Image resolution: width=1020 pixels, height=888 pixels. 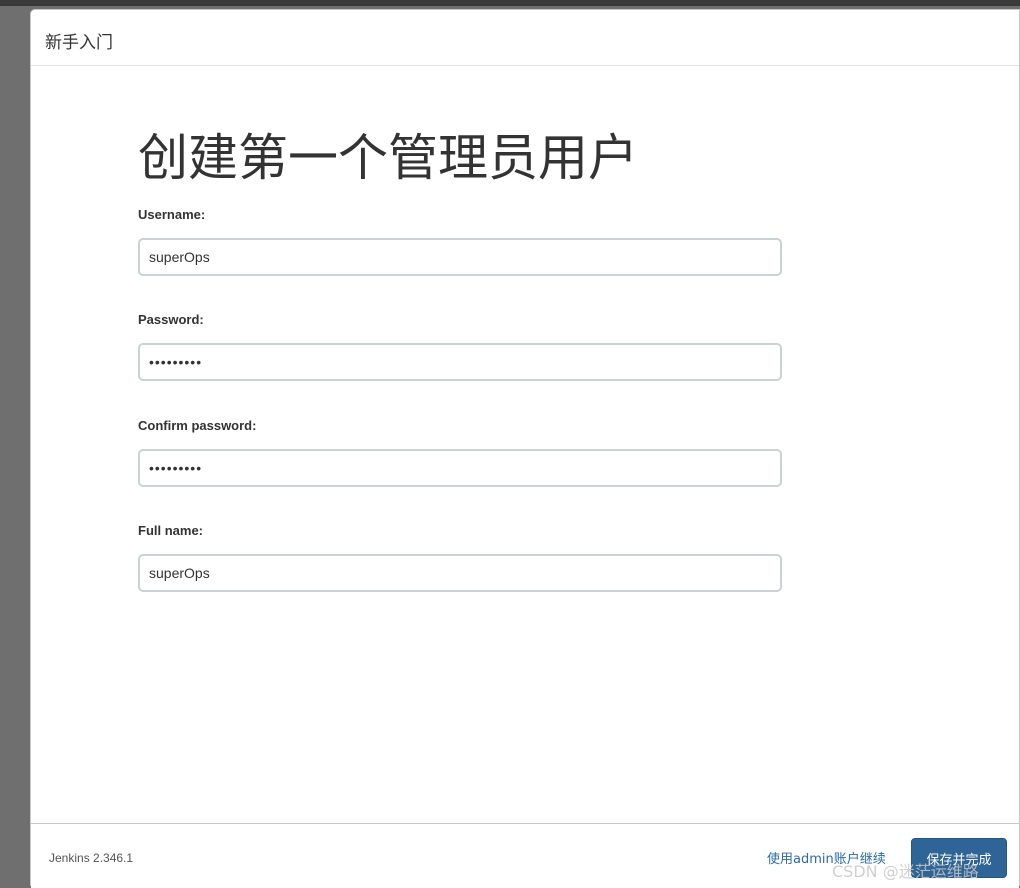 I want to click on dialog-title: 新手入门, so click(x=79, y=43).